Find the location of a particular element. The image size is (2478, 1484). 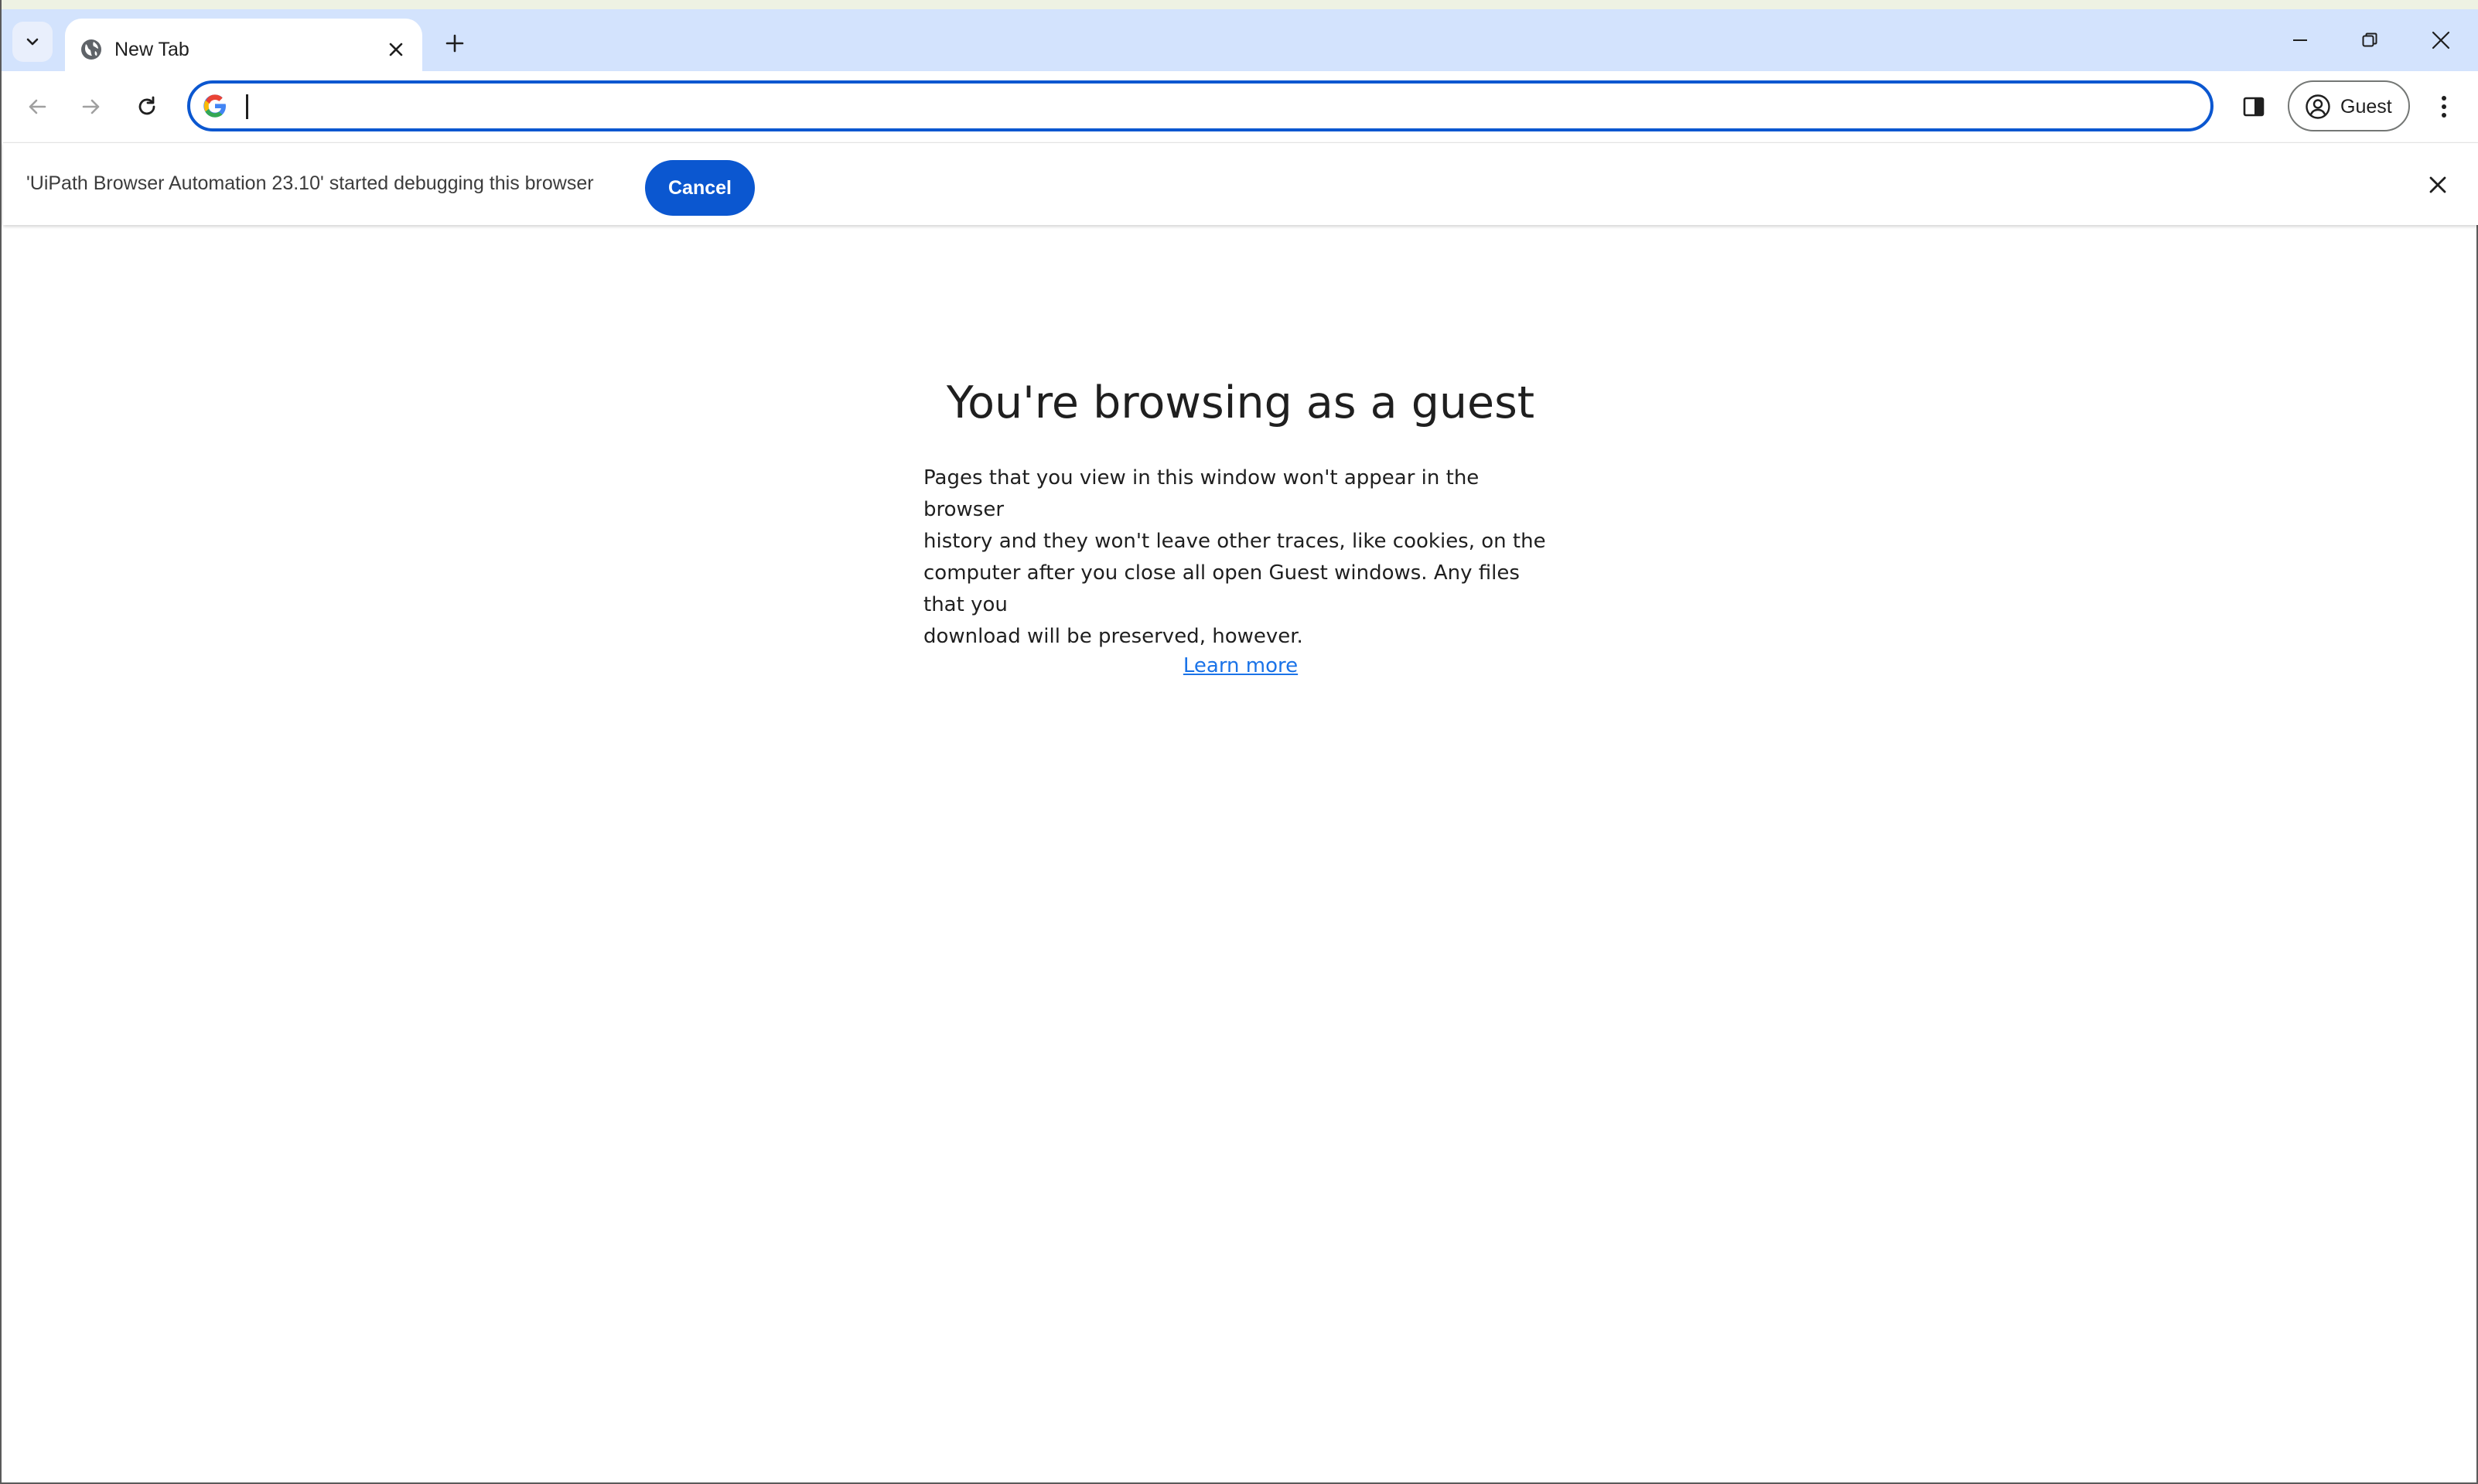

restore-icon is located at coordinates (2369, 39).